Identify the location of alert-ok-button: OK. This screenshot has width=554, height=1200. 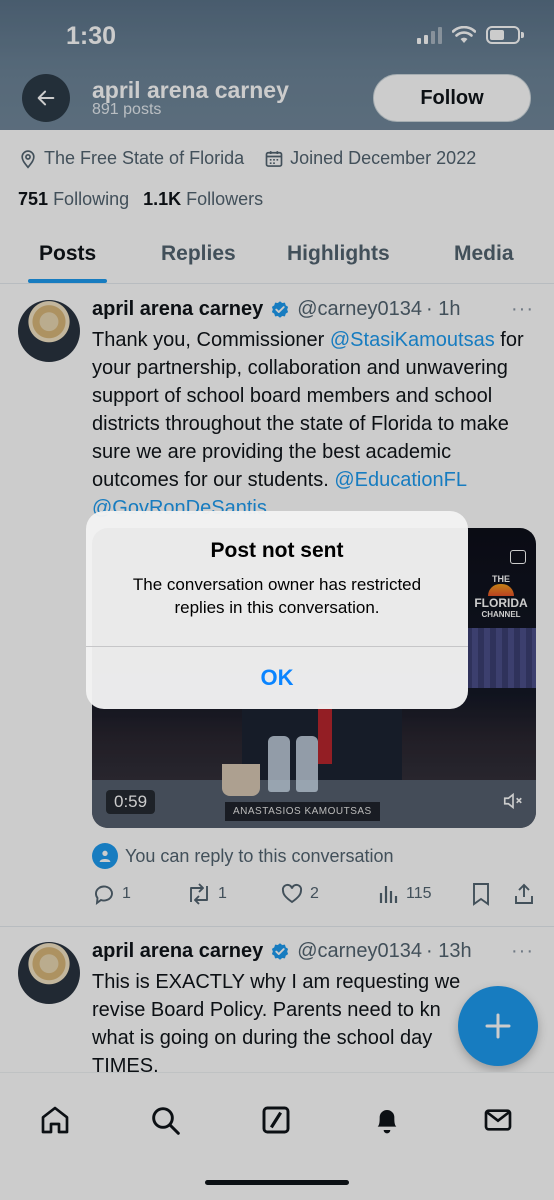
(277, 678).